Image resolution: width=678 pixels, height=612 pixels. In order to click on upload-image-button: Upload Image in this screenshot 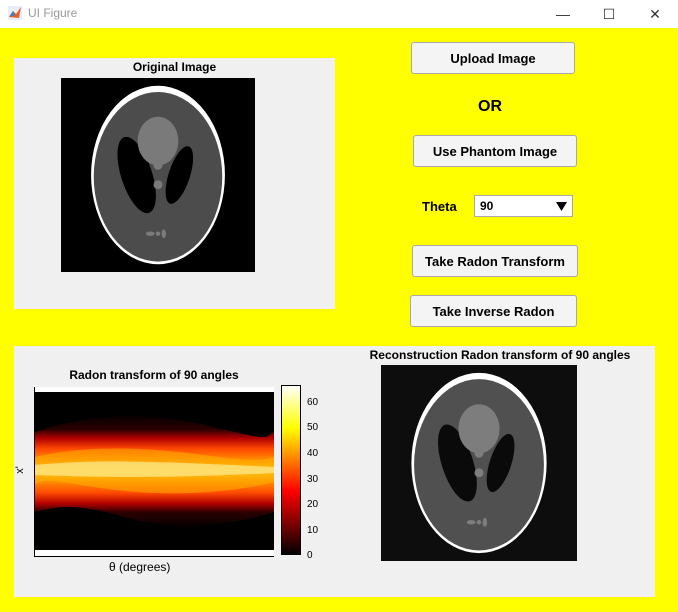, I will do `click(493, 58)`.